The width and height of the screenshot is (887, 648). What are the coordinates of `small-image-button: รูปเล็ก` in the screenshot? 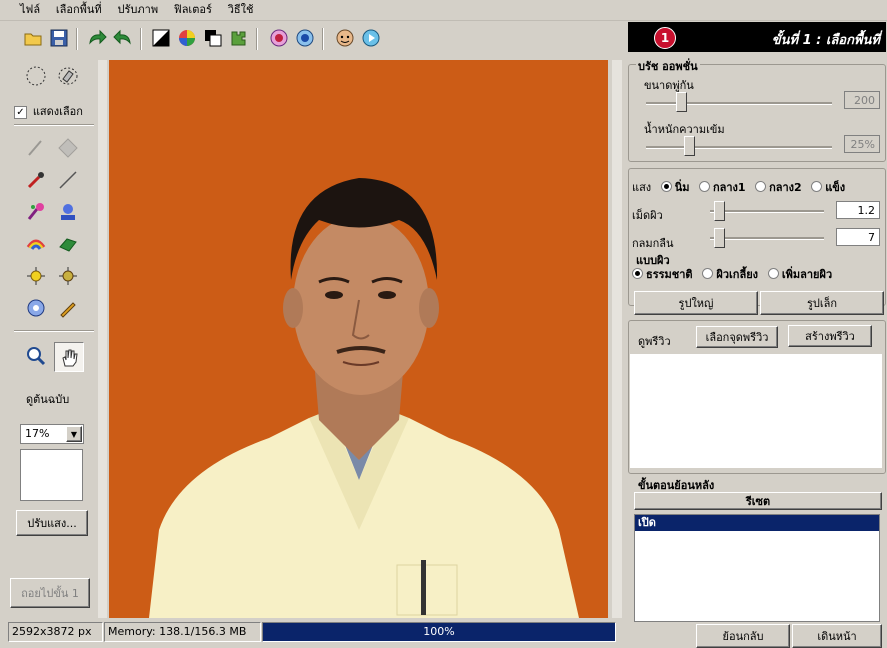 It's located at (822, 303).